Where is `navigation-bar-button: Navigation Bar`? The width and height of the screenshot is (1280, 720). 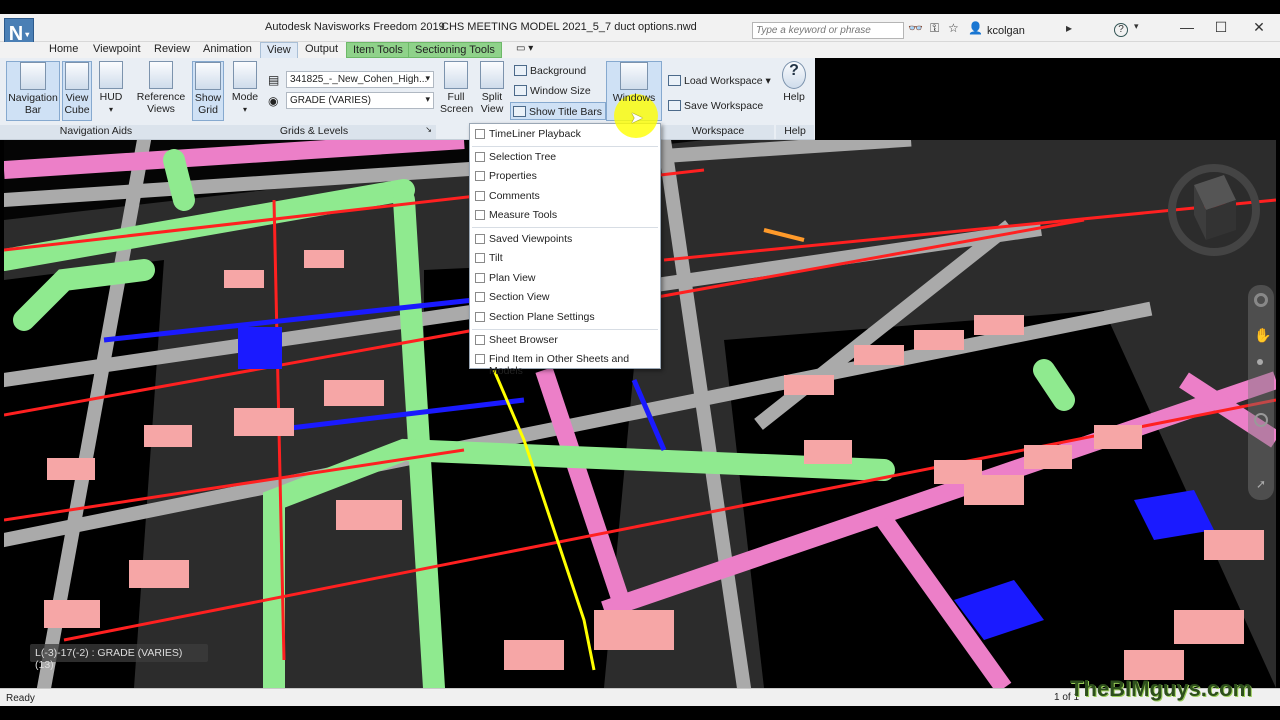
navigation-bar-button: Navigation Bar is located at coordinates (33, 91).